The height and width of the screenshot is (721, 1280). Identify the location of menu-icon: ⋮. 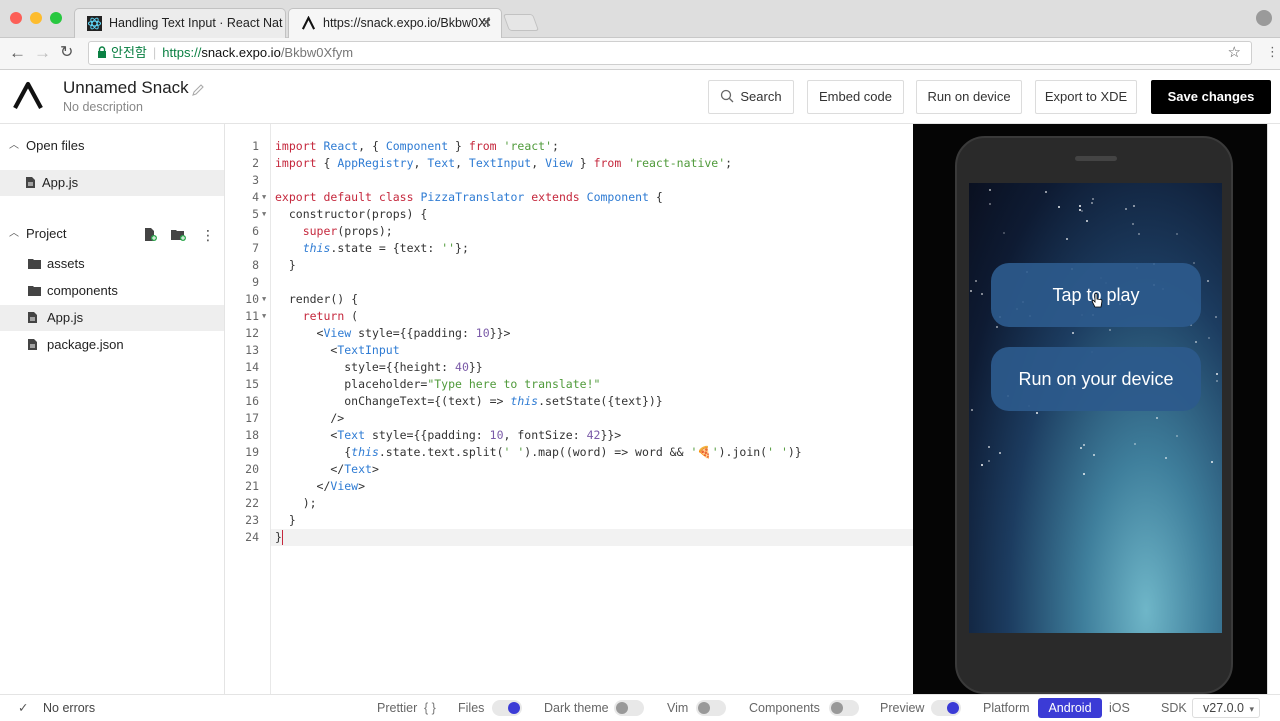
(1272, 52).